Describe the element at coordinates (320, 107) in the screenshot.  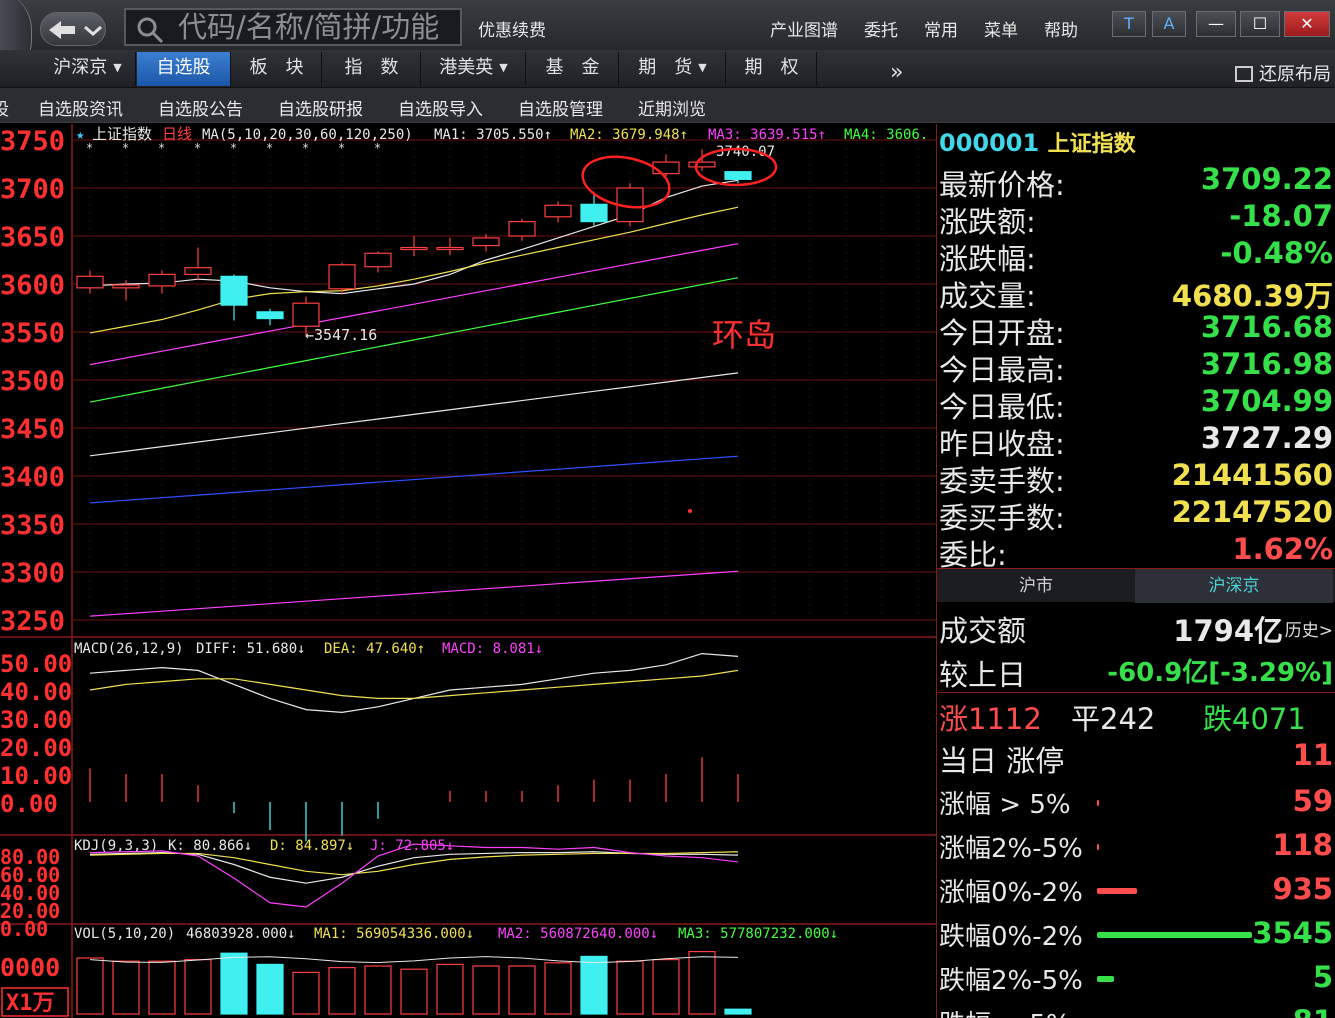
I see `subnav-research: 自选股研报` at that location.